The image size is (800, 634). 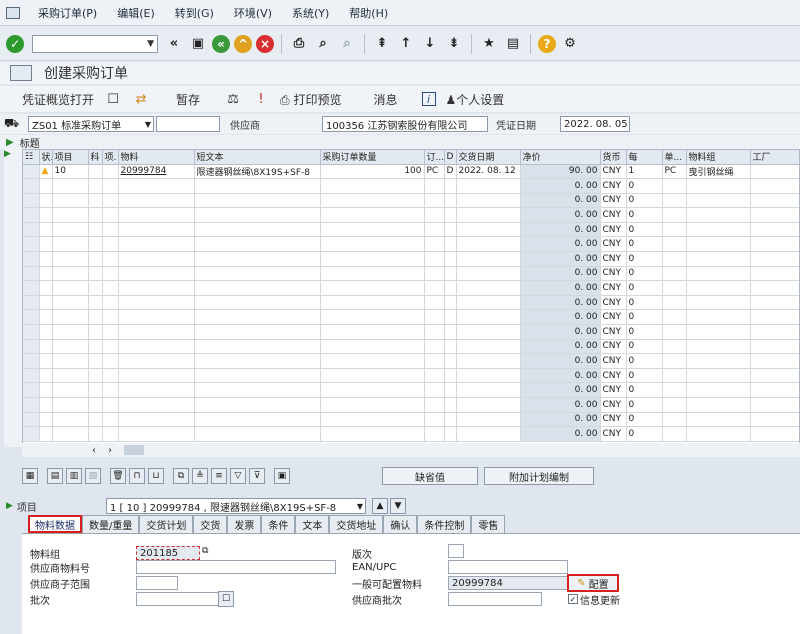 I want to click on column-header: 项目, so click(x=70, y=157).